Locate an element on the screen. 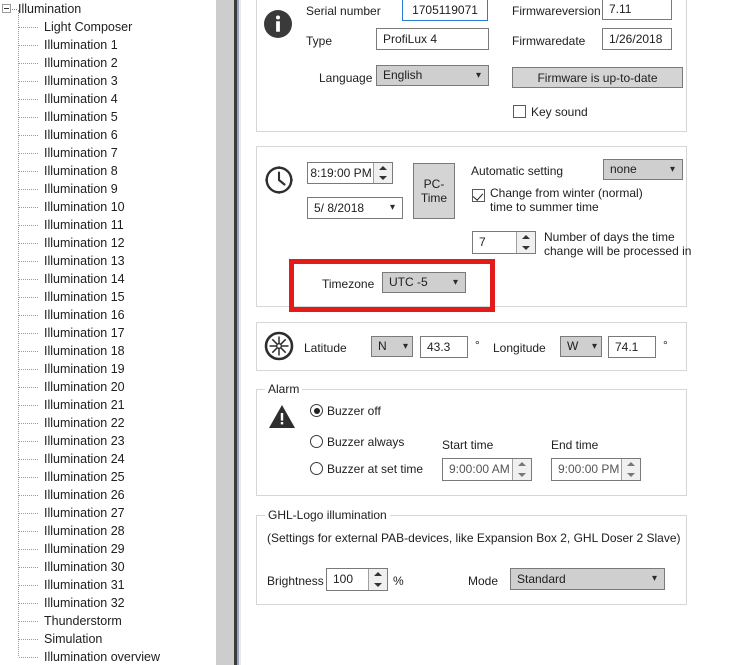 The image size is (733, 665). start-time-spinner: 9:00:00 AM is located at coordinates (487, 469).